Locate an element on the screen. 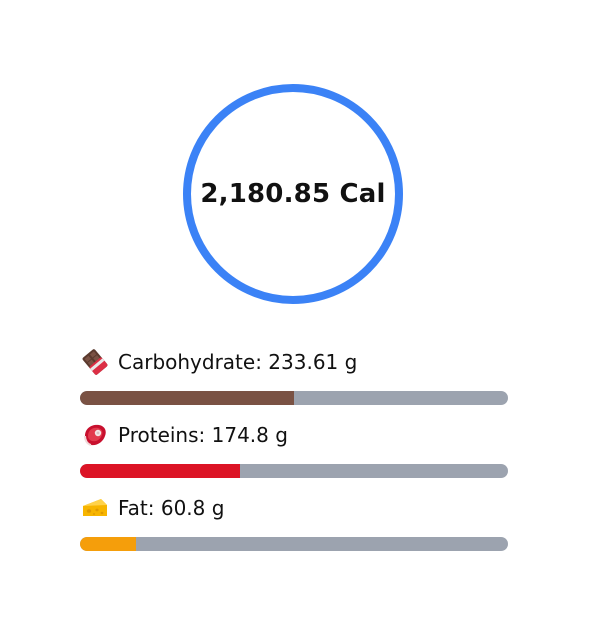  macro-row-fat: Fat: 60.8 g is located at coordinates (294, 528).